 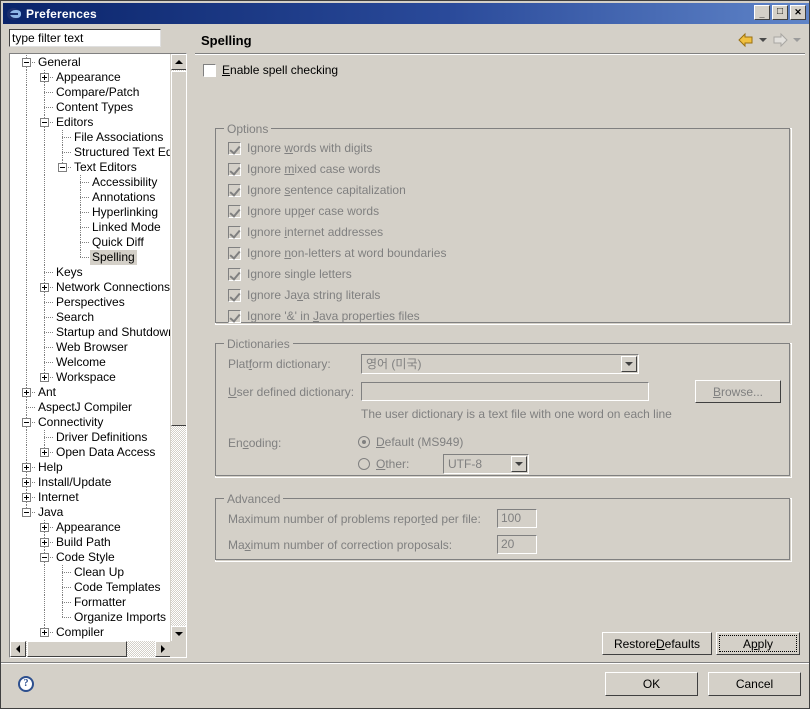 What do you see at coordinates (90, 587) in the screenshot?
I see `tree-item: Code Templates` at bounding box center [90, 587].